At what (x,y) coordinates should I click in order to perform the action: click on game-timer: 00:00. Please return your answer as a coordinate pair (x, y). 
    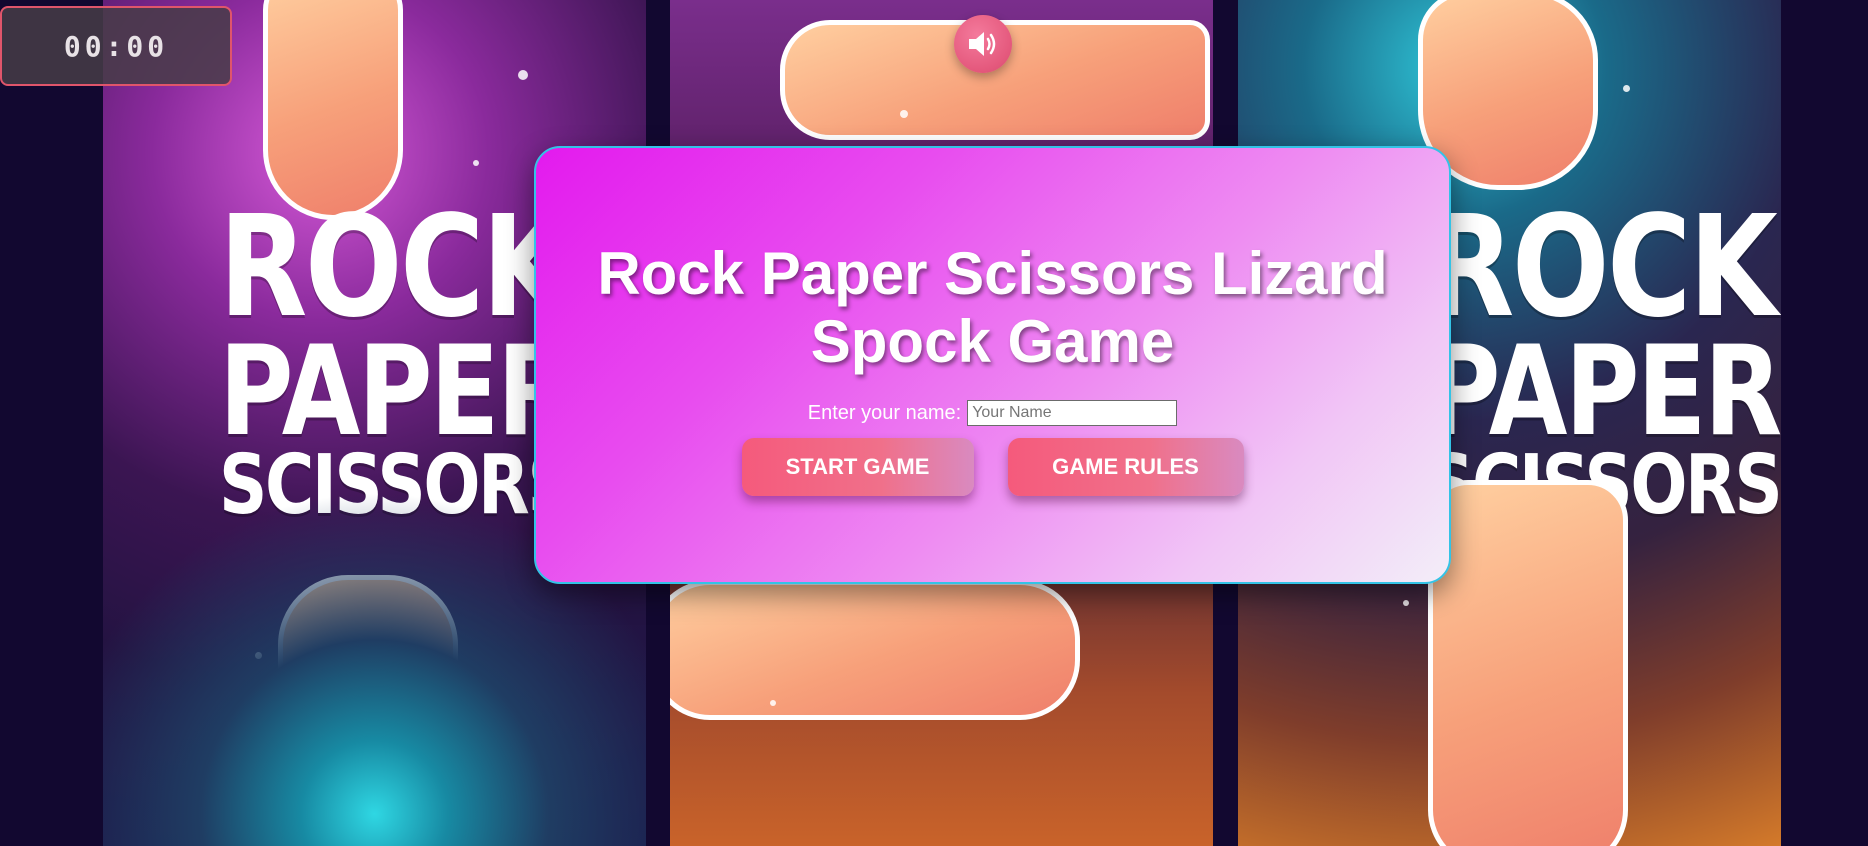
    Looking at the image, I should click on (116, 46).